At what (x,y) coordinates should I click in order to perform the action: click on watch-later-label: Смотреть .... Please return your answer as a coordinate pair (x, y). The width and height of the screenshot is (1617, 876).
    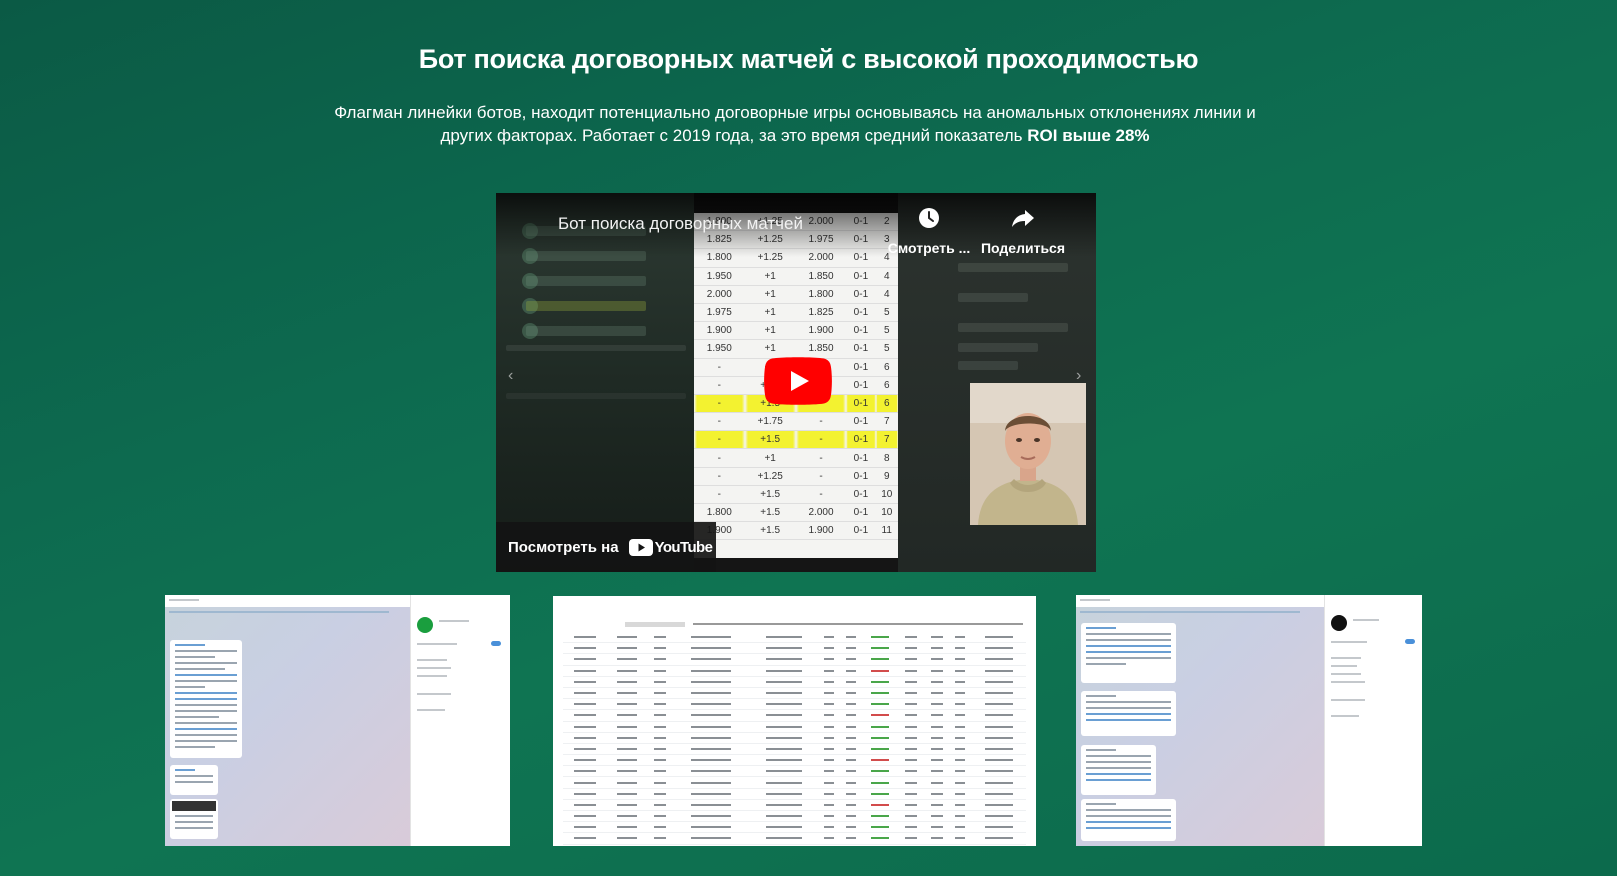
    Looking at the image, I should click on (929, 248).